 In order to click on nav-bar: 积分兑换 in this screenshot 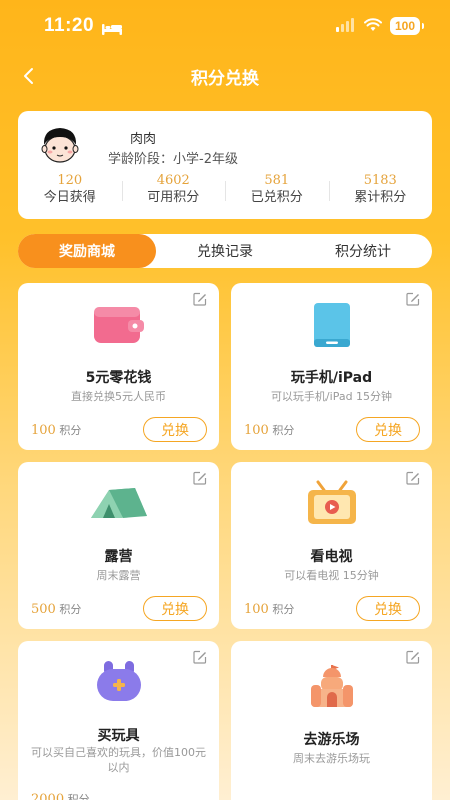, I will do `click(225, 76)`.